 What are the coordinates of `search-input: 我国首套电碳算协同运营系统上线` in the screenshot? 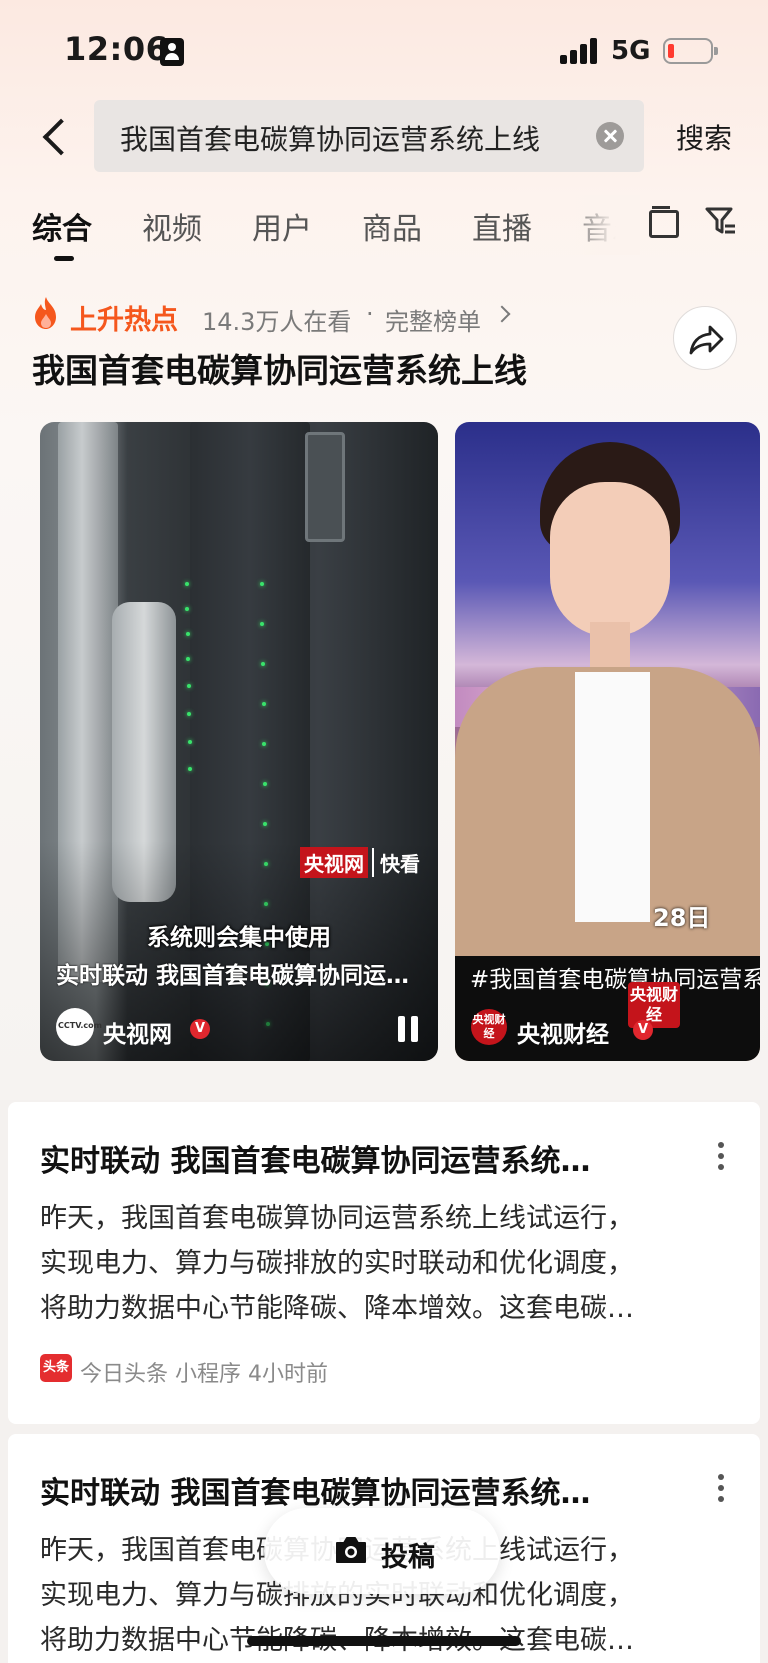 It's located at (330, 138).